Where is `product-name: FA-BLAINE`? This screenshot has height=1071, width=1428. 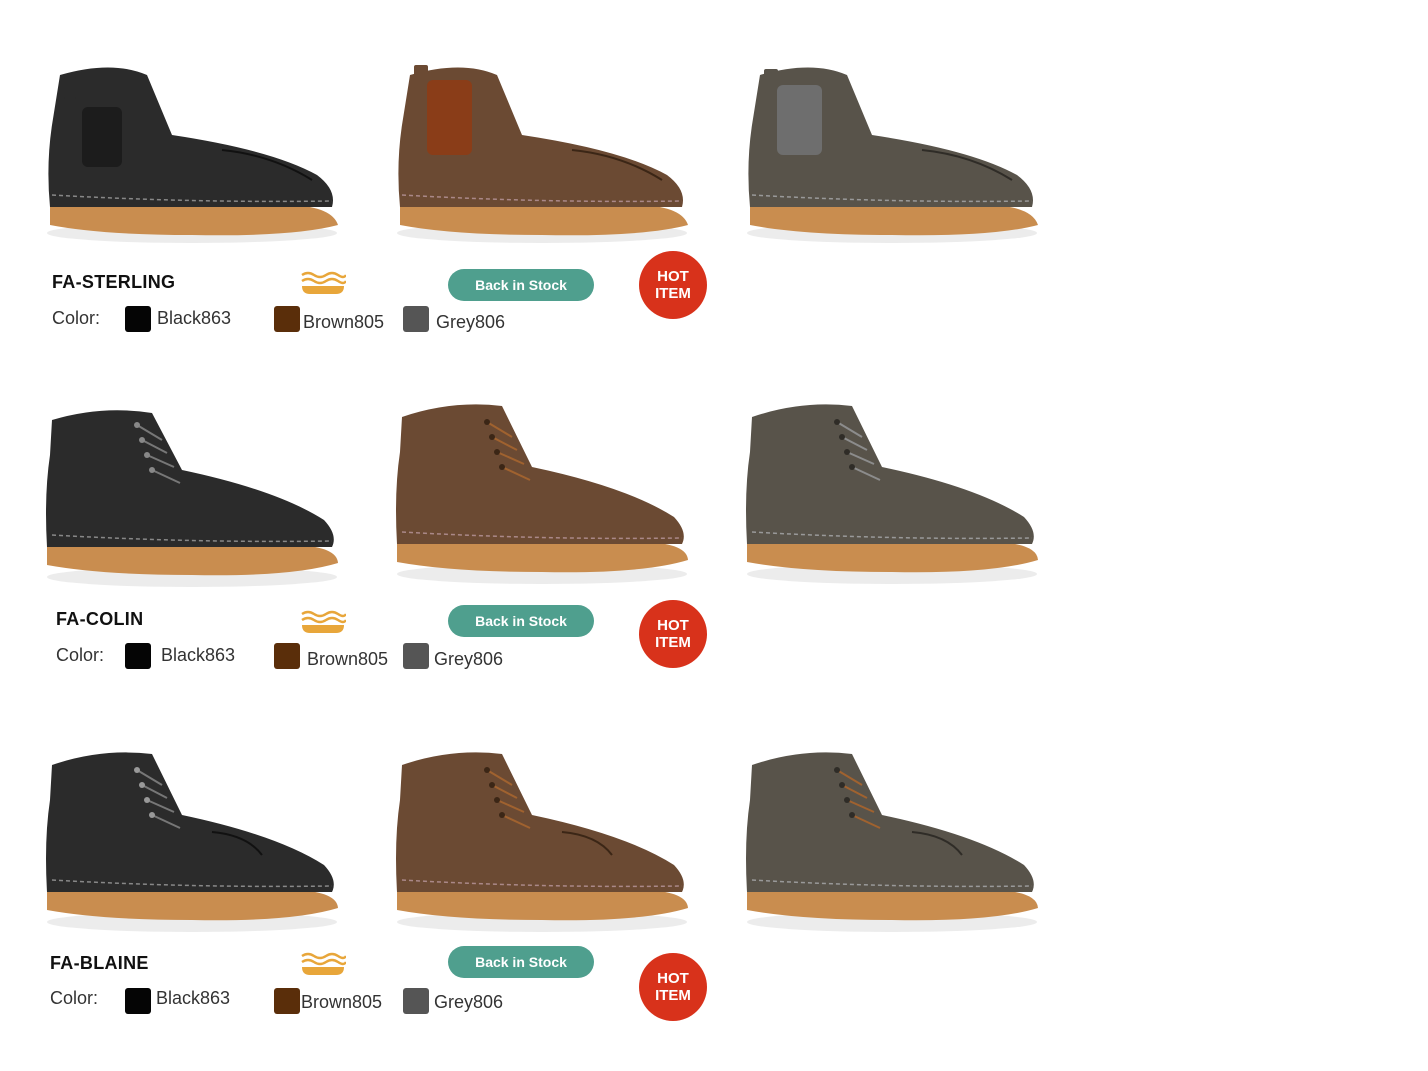
product-name: FA-BLAINE is located at coordinates (99, 963).